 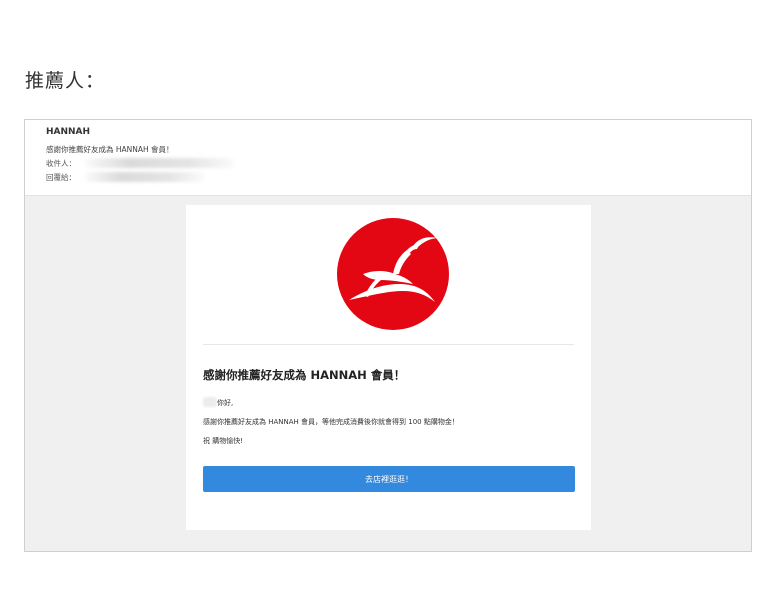 What do you see at coordinates (388, 158) in the screenshot?
I see `email-header: HANNAH 感謝你推薦好友成為 HANNAH 會員！ 收件人： 回覆給：` at bounding box center [388, 158].